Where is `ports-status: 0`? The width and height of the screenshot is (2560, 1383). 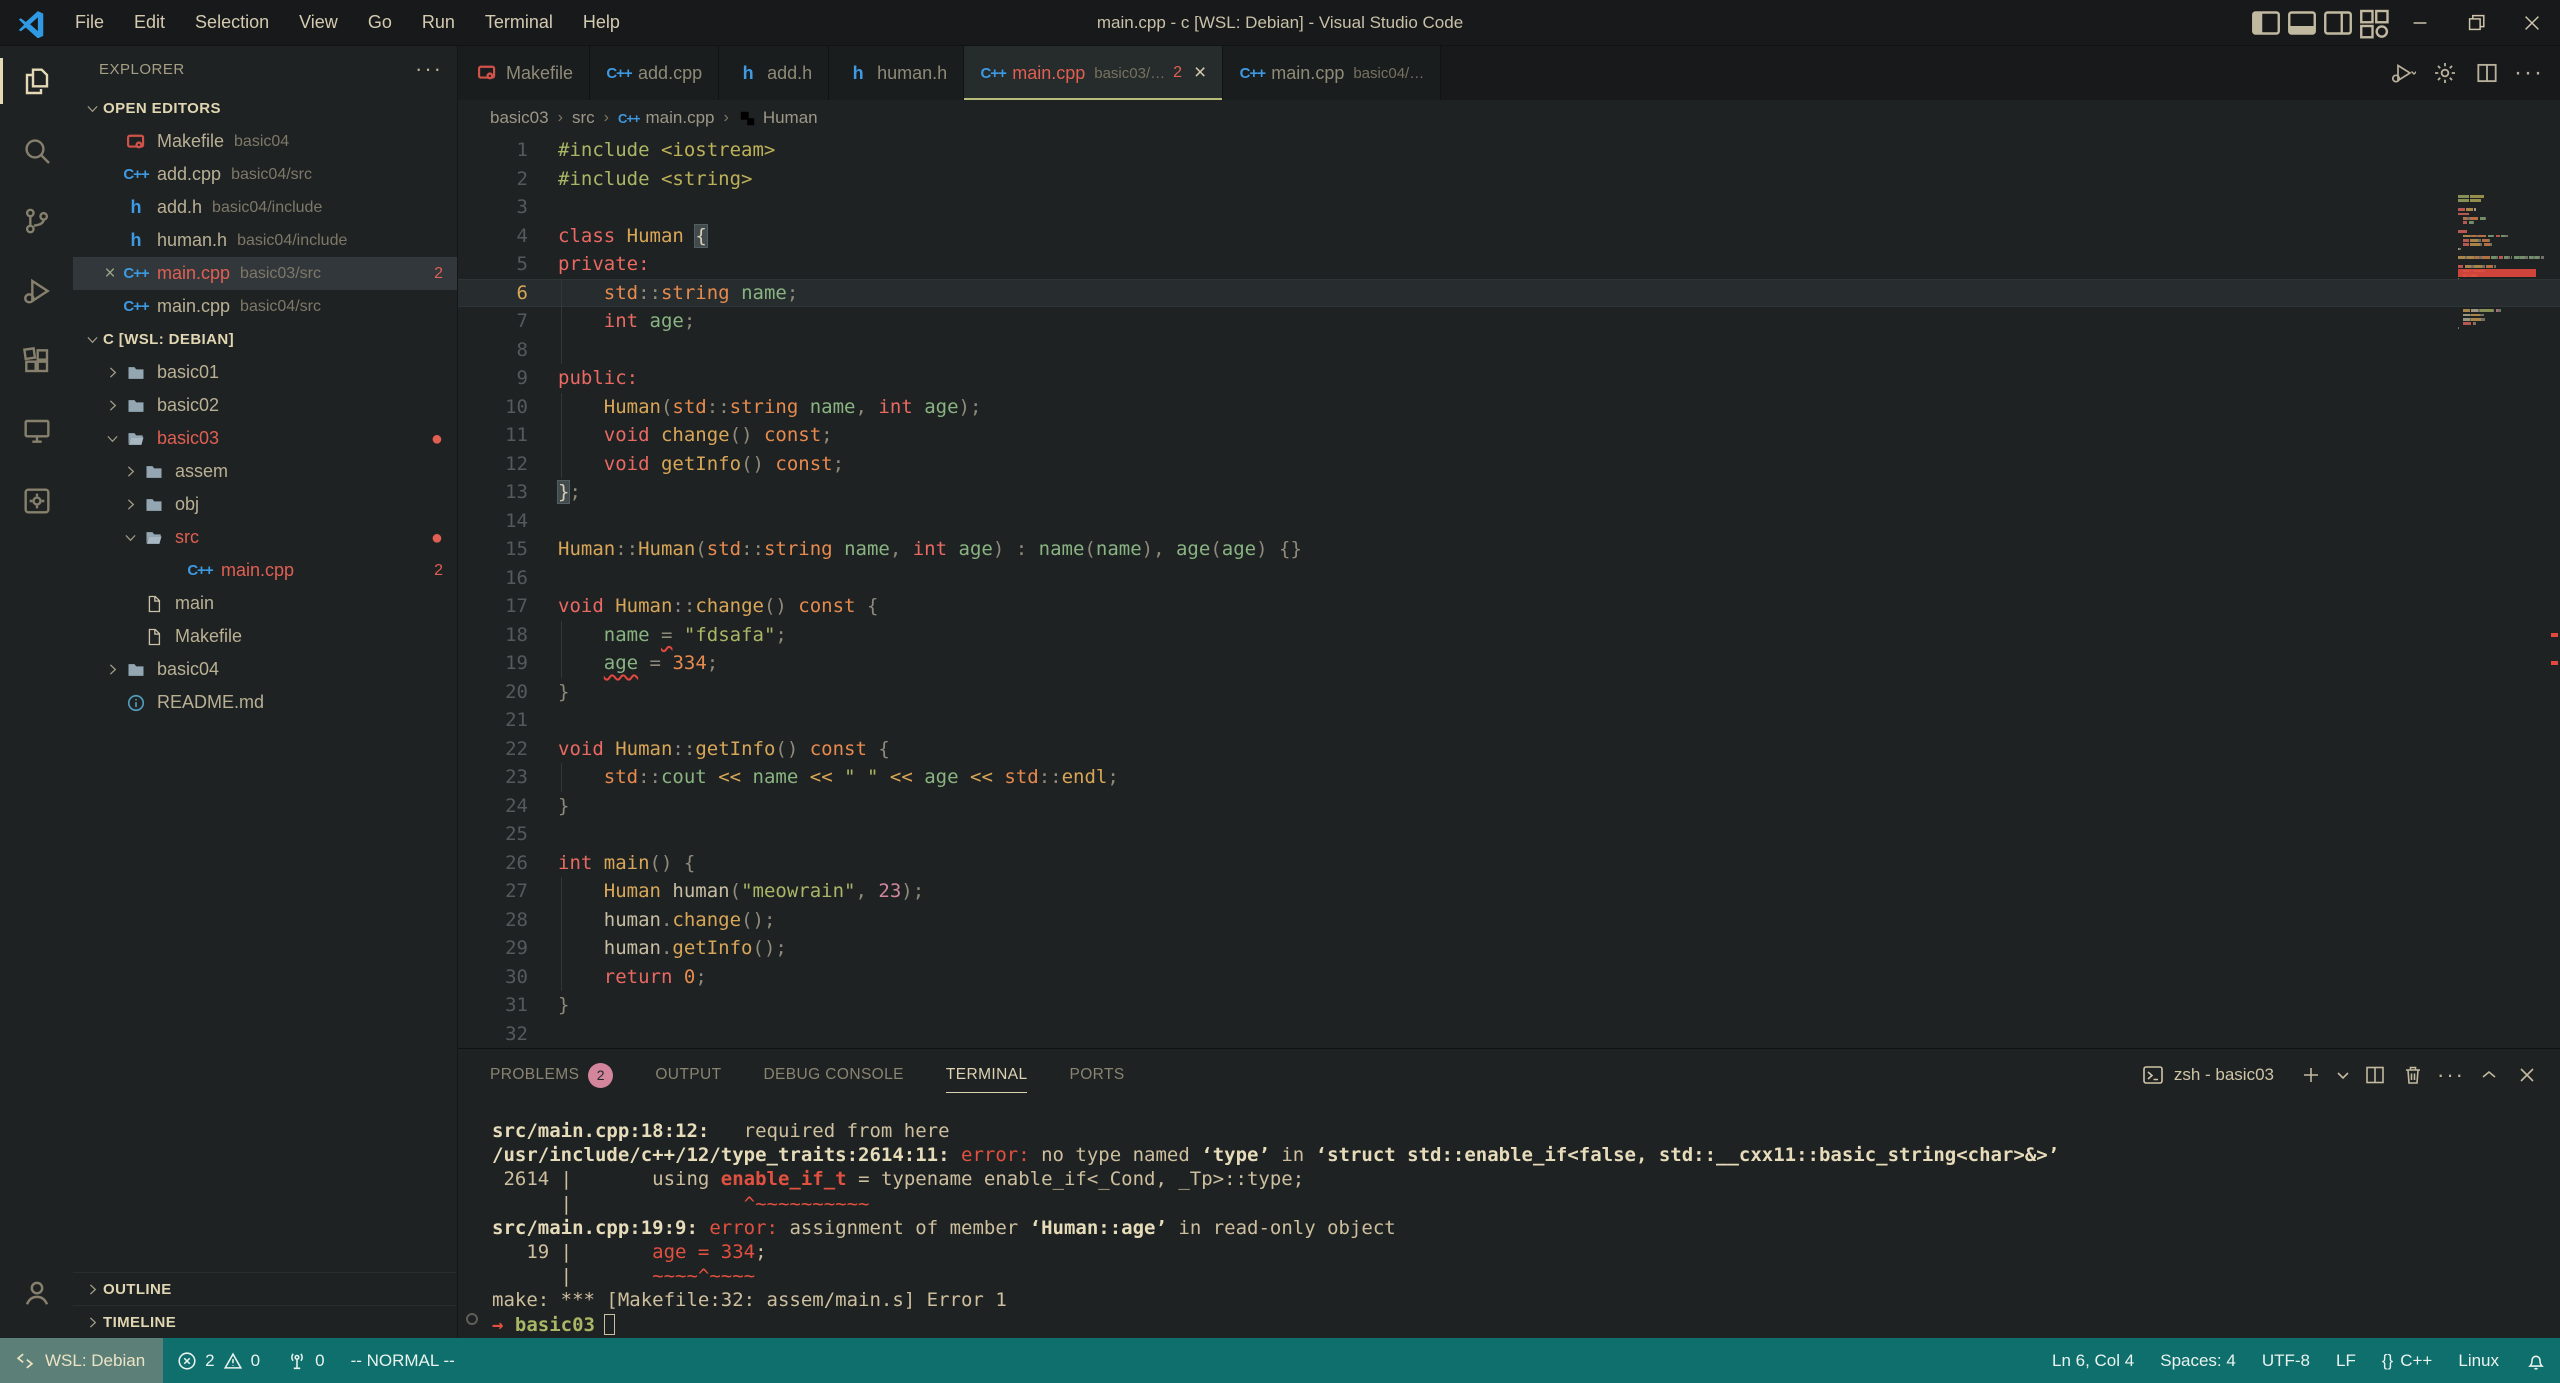 ports-status: 0 is located at coordinates (305, 1360).